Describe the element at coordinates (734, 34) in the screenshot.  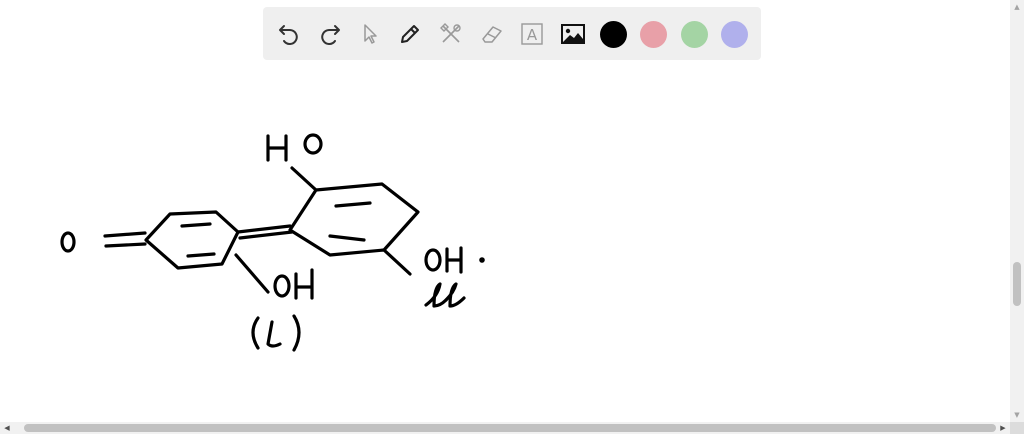
I see `color-blue` at that location.